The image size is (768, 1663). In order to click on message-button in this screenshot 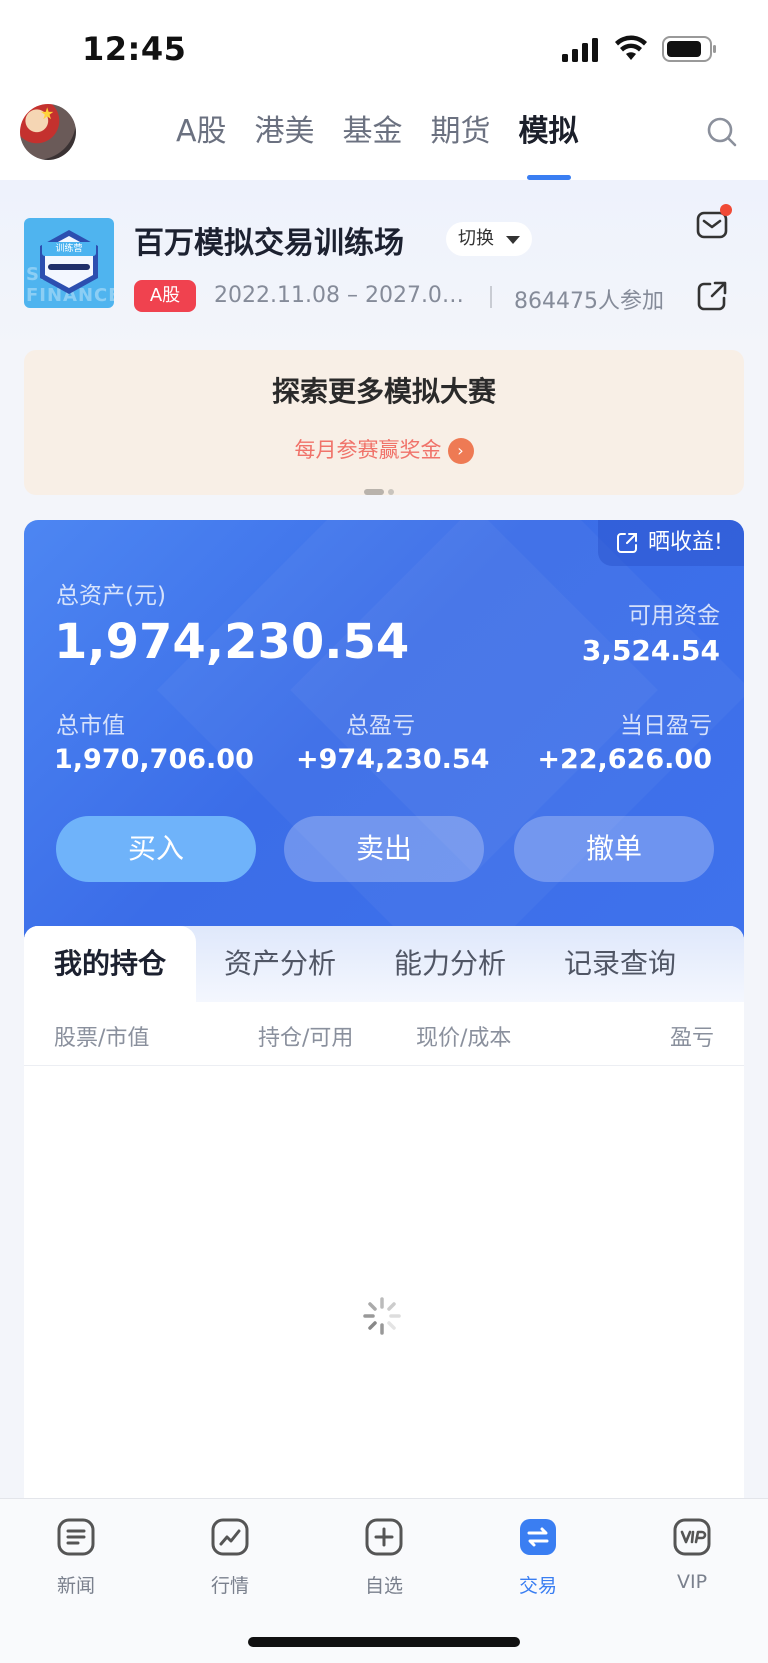, I will do `click(714, 222)`.